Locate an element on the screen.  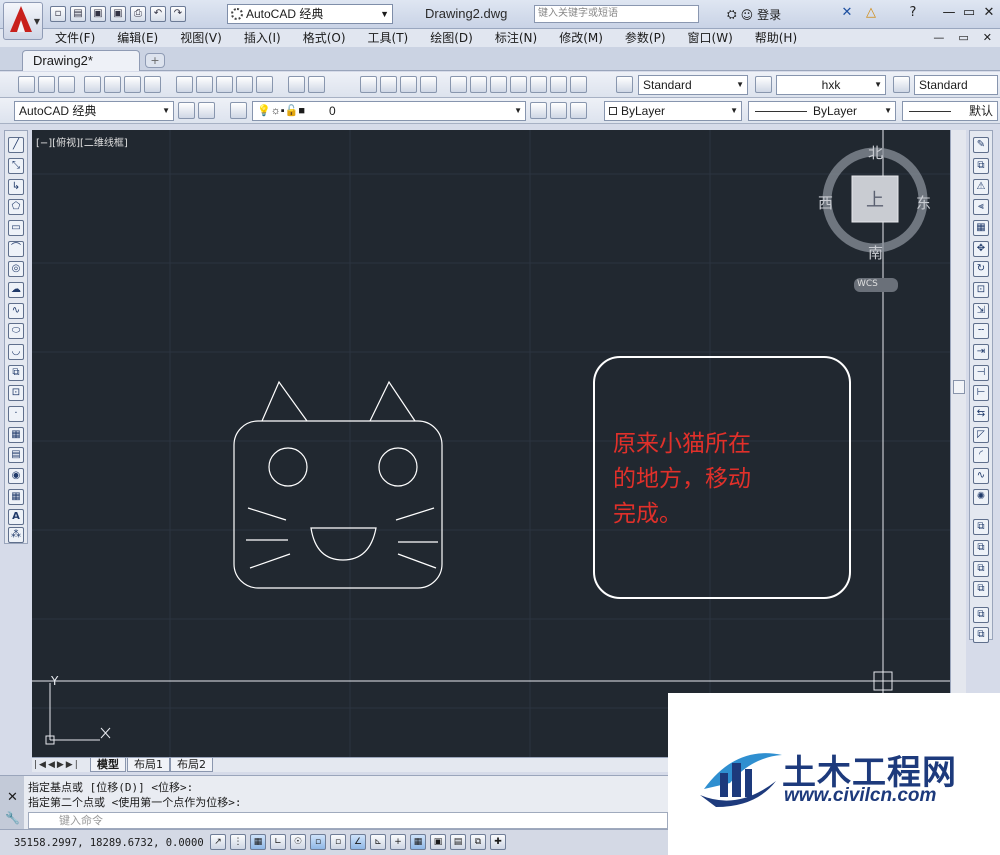
pan-icon is located at coordinates (368, 84).